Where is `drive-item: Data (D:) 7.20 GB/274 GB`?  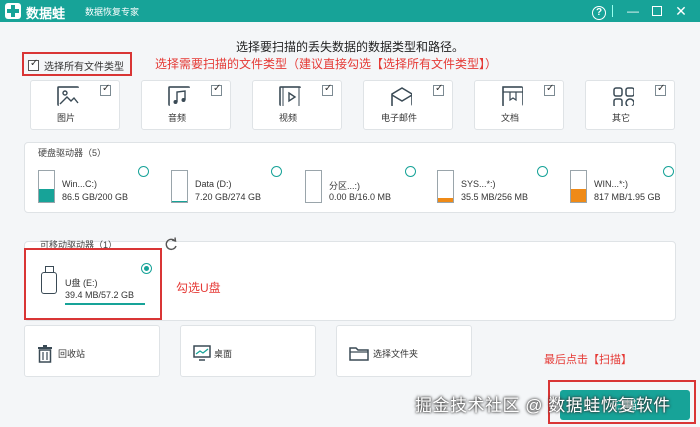
drive-item: Data (D:) 7.20 GB/274 GB is located at coordinates (225, 186).